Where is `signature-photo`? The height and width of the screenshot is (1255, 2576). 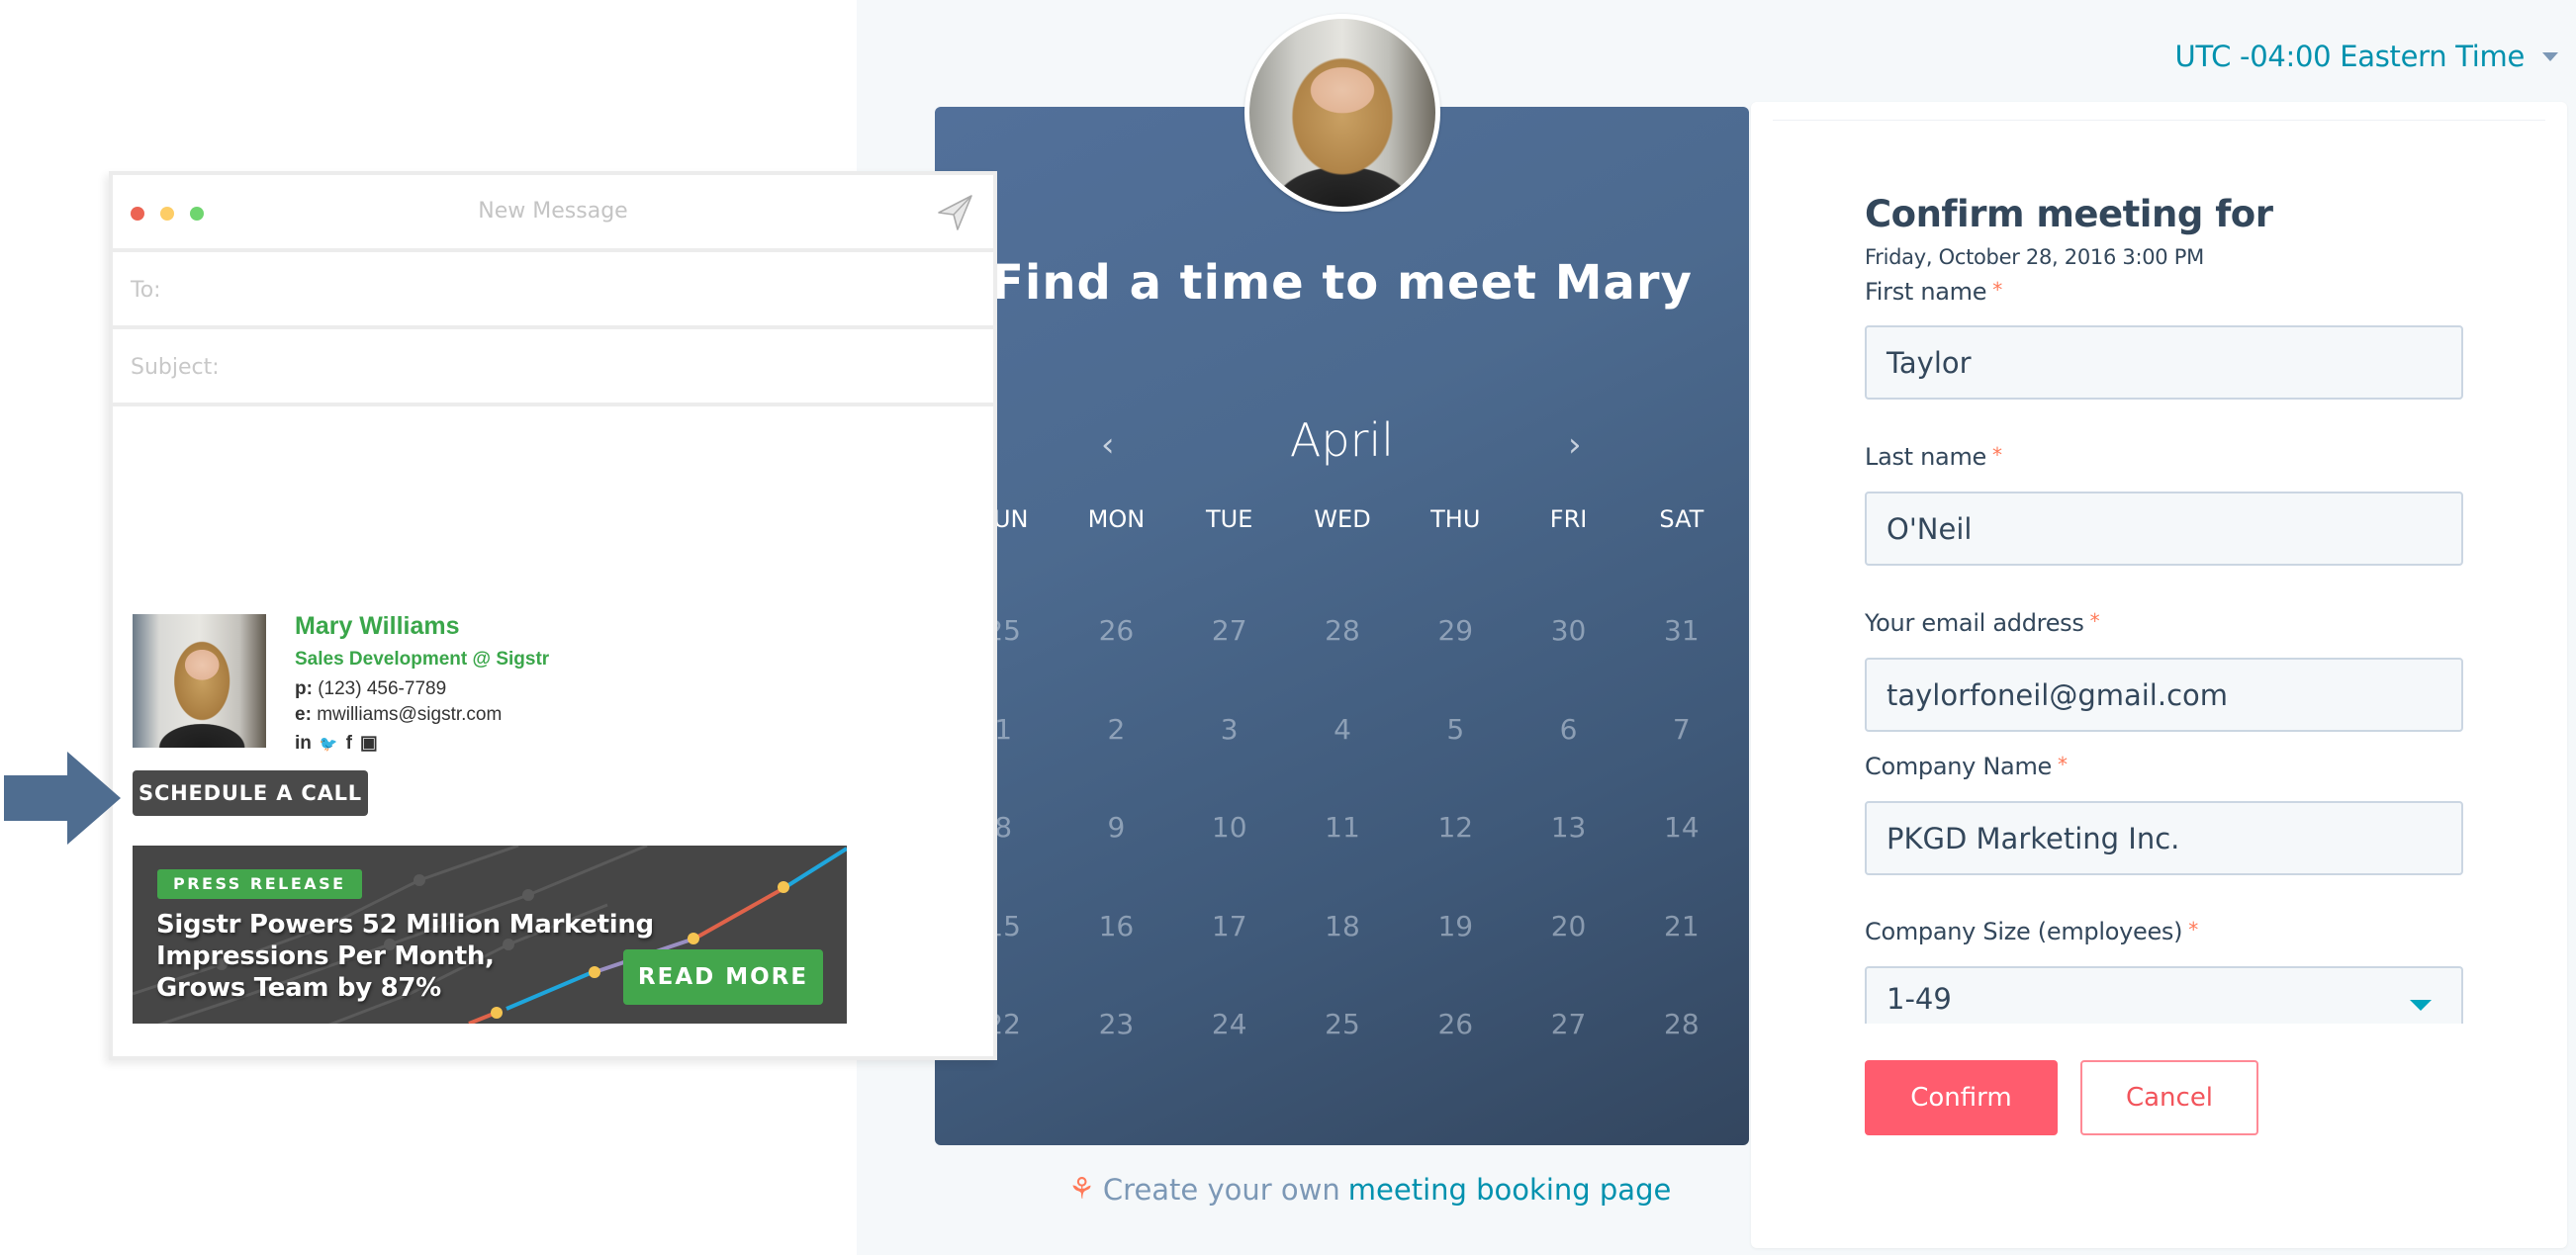
signature-photo is located at coordinates (199, 681).